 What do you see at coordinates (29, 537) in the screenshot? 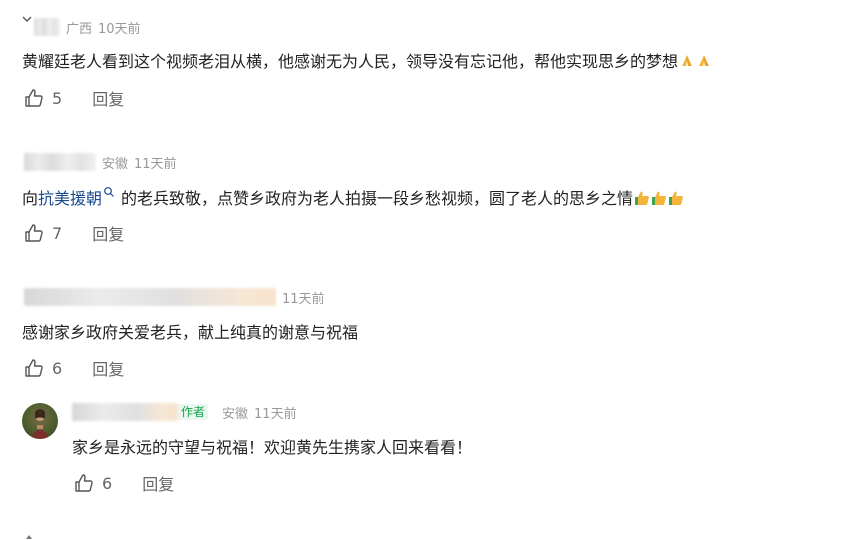
I see `dot-icon` at bounding box center [29, 537].